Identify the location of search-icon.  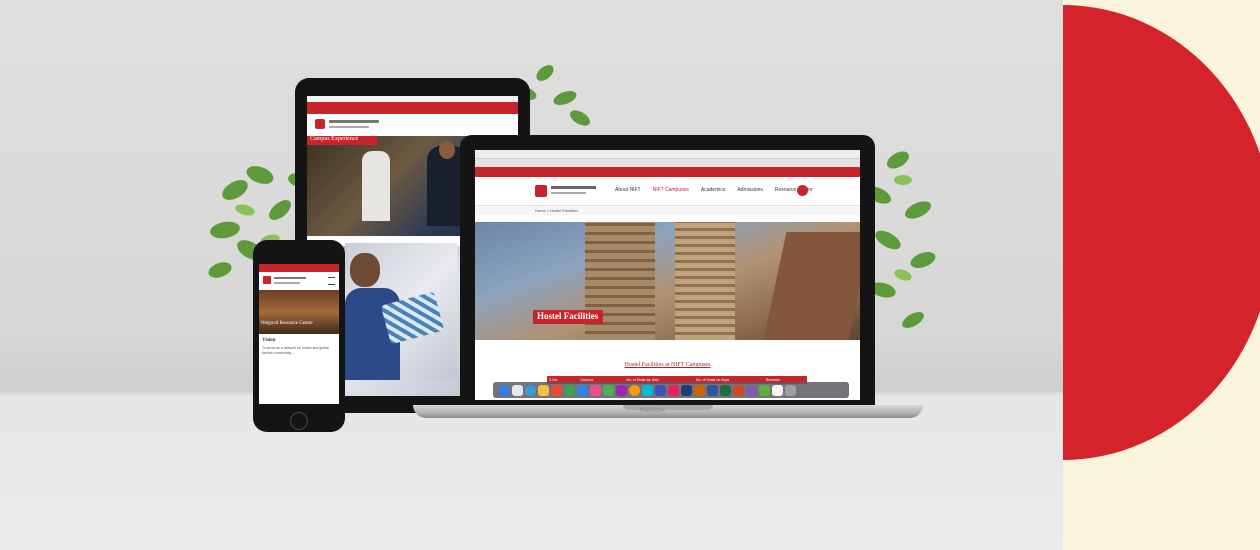
(802, 190).